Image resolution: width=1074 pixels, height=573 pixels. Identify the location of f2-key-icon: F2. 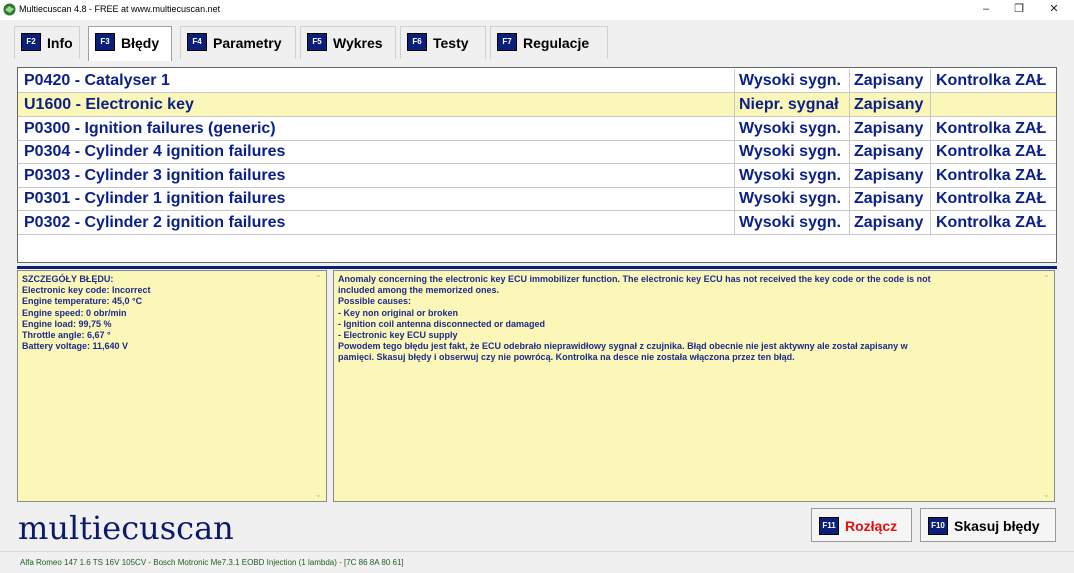
(31, 42).